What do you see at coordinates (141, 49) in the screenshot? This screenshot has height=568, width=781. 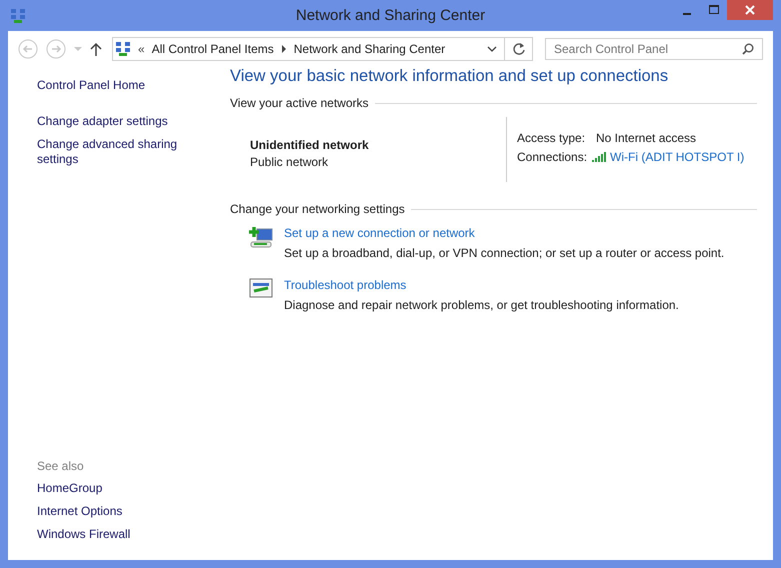 I see `overflow-chevron: «` at bounding box center [141, 49].